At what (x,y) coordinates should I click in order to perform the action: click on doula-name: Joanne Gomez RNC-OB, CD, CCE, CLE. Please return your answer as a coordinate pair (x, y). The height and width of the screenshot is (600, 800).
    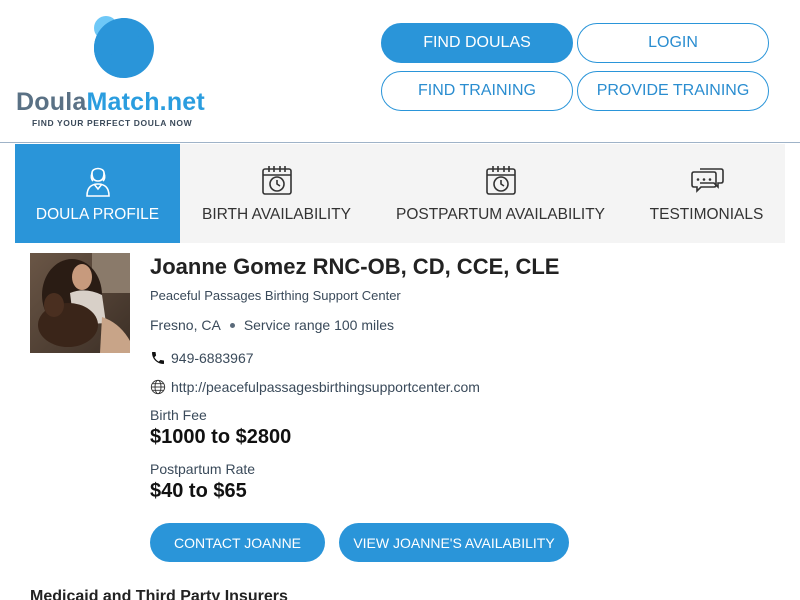
    Looking at the image, I should click on (355, 266).